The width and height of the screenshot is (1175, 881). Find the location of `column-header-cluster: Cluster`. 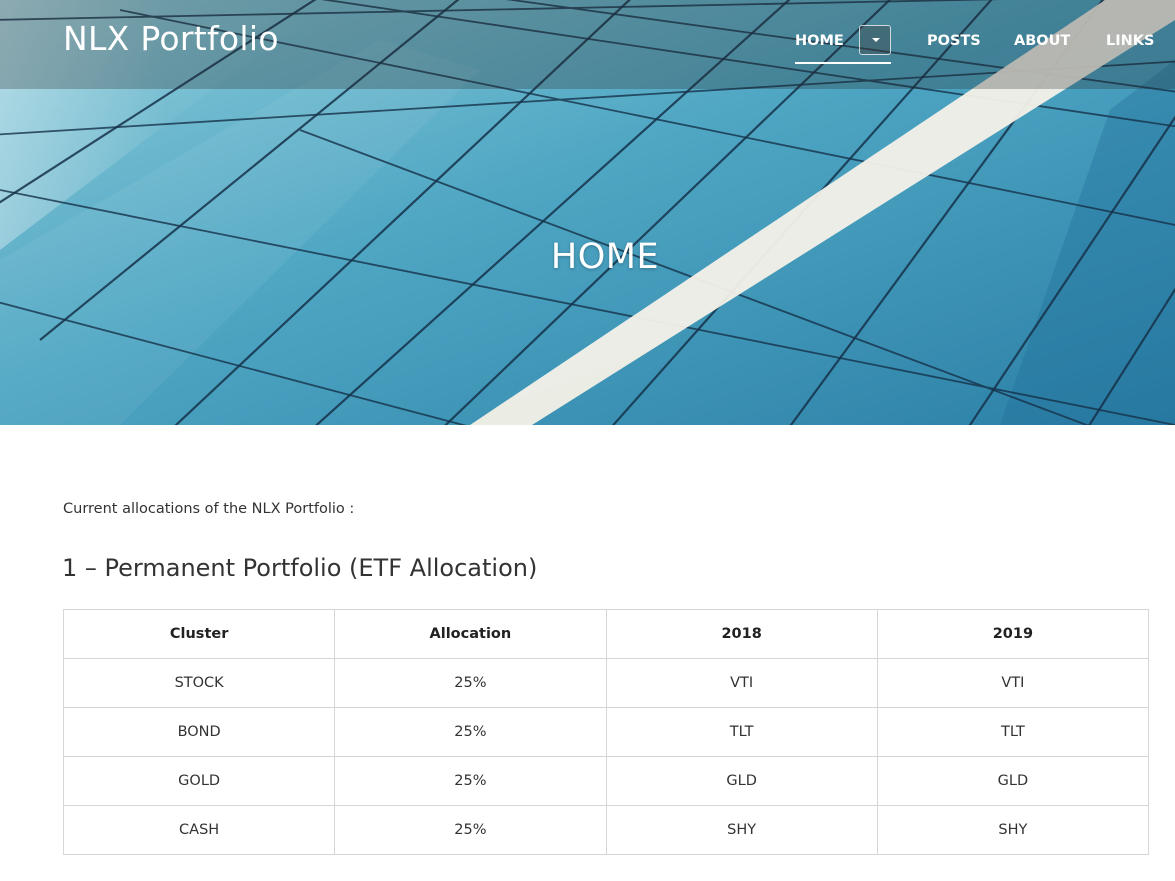

column-header-cluster: Cluster is located at coordinates (199, 634).